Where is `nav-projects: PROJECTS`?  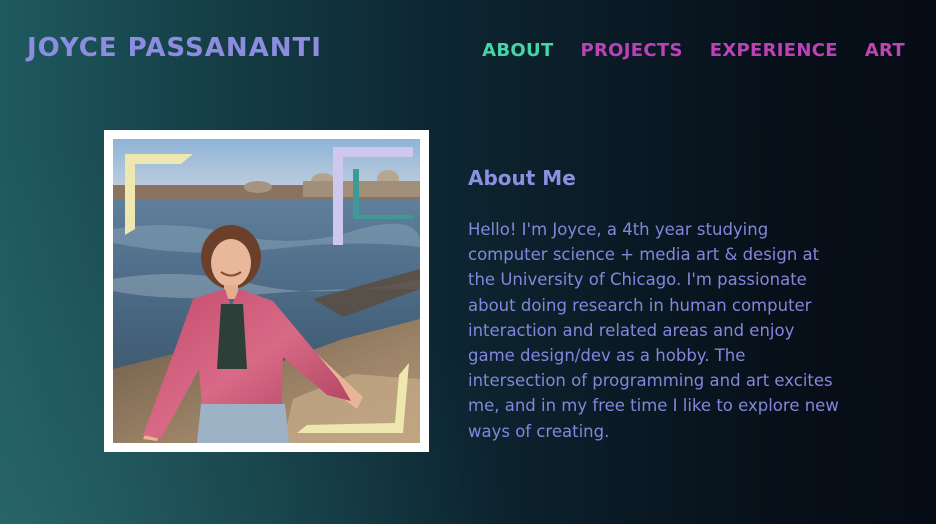 nav-projects: PROJECTS is located at coordinates (632, 50).